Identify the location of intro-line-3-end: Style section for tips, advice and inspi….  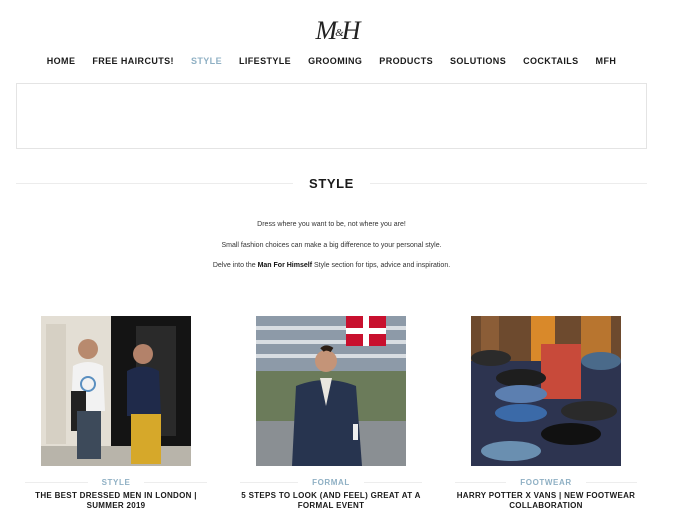
(381, 265).